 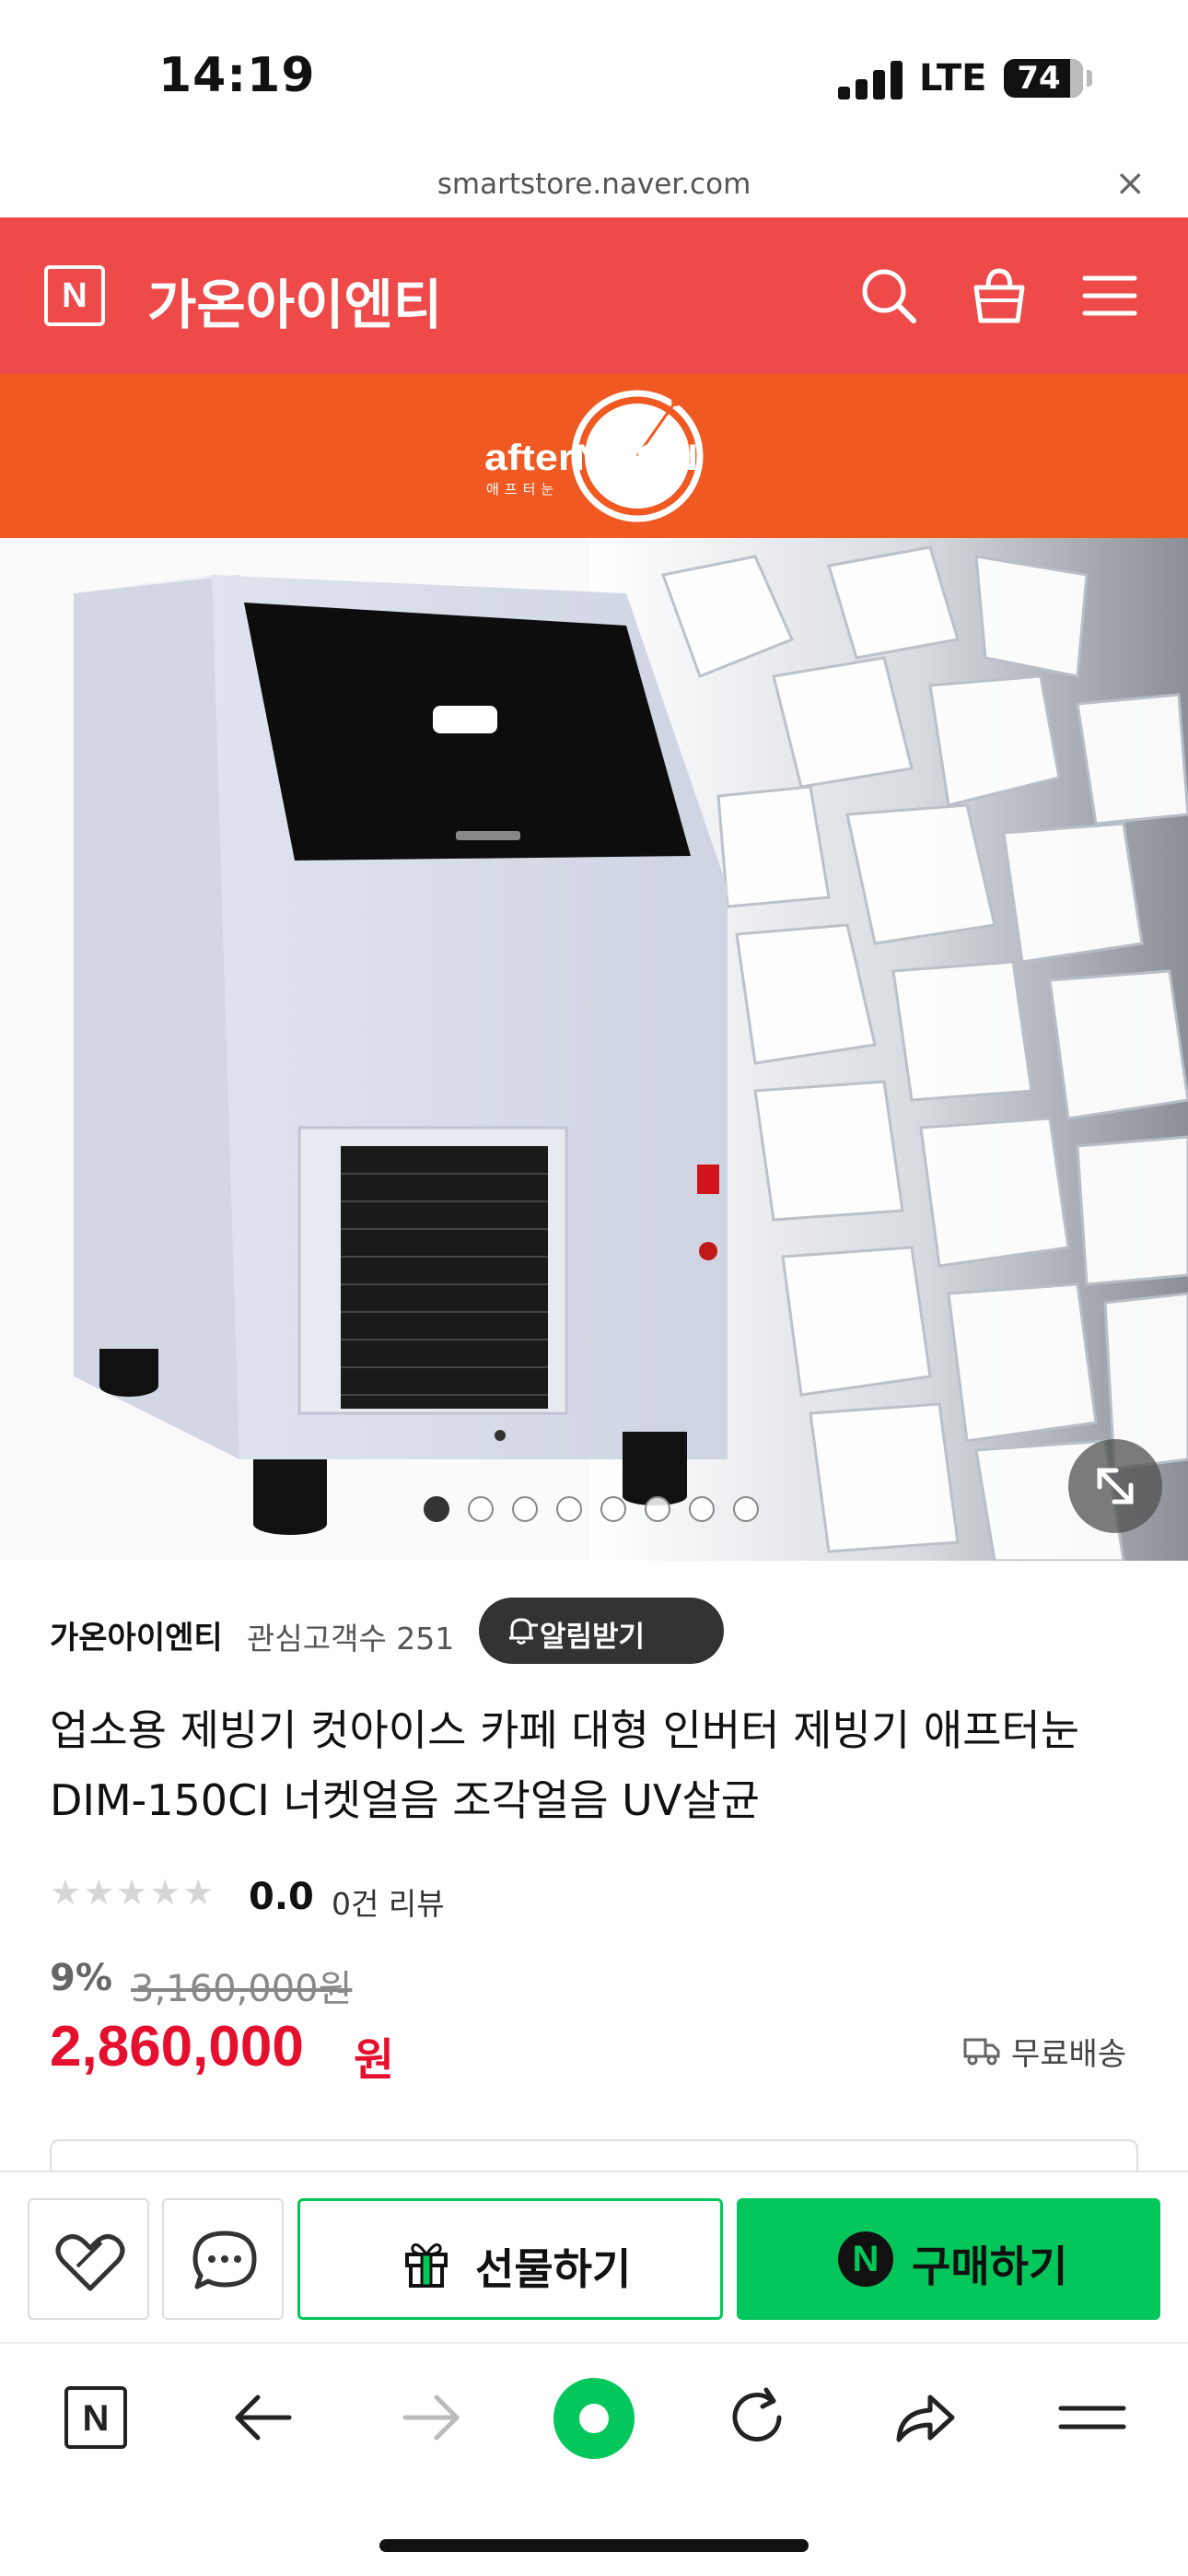 What do you see at coordinates (990, 2266) in the screenshot?
I see `buy-button-label: 구매하기` at bounding box center [990, 2266].